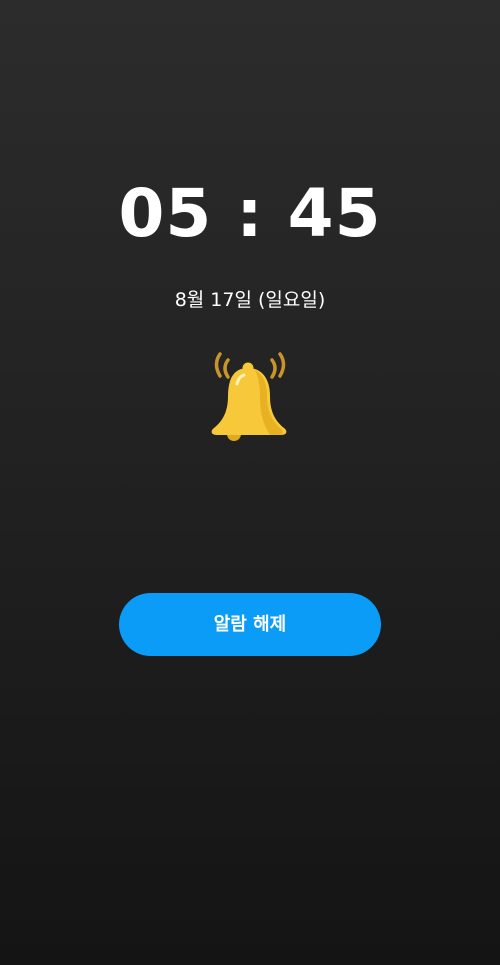 Image resolution: width=500 pixels, height=965 pixels. What do you see at coordinates (250, 300) in the screenshot?
I see `alarm-date: 8월 17일 (일요일)` at bounding box center [250, 300].